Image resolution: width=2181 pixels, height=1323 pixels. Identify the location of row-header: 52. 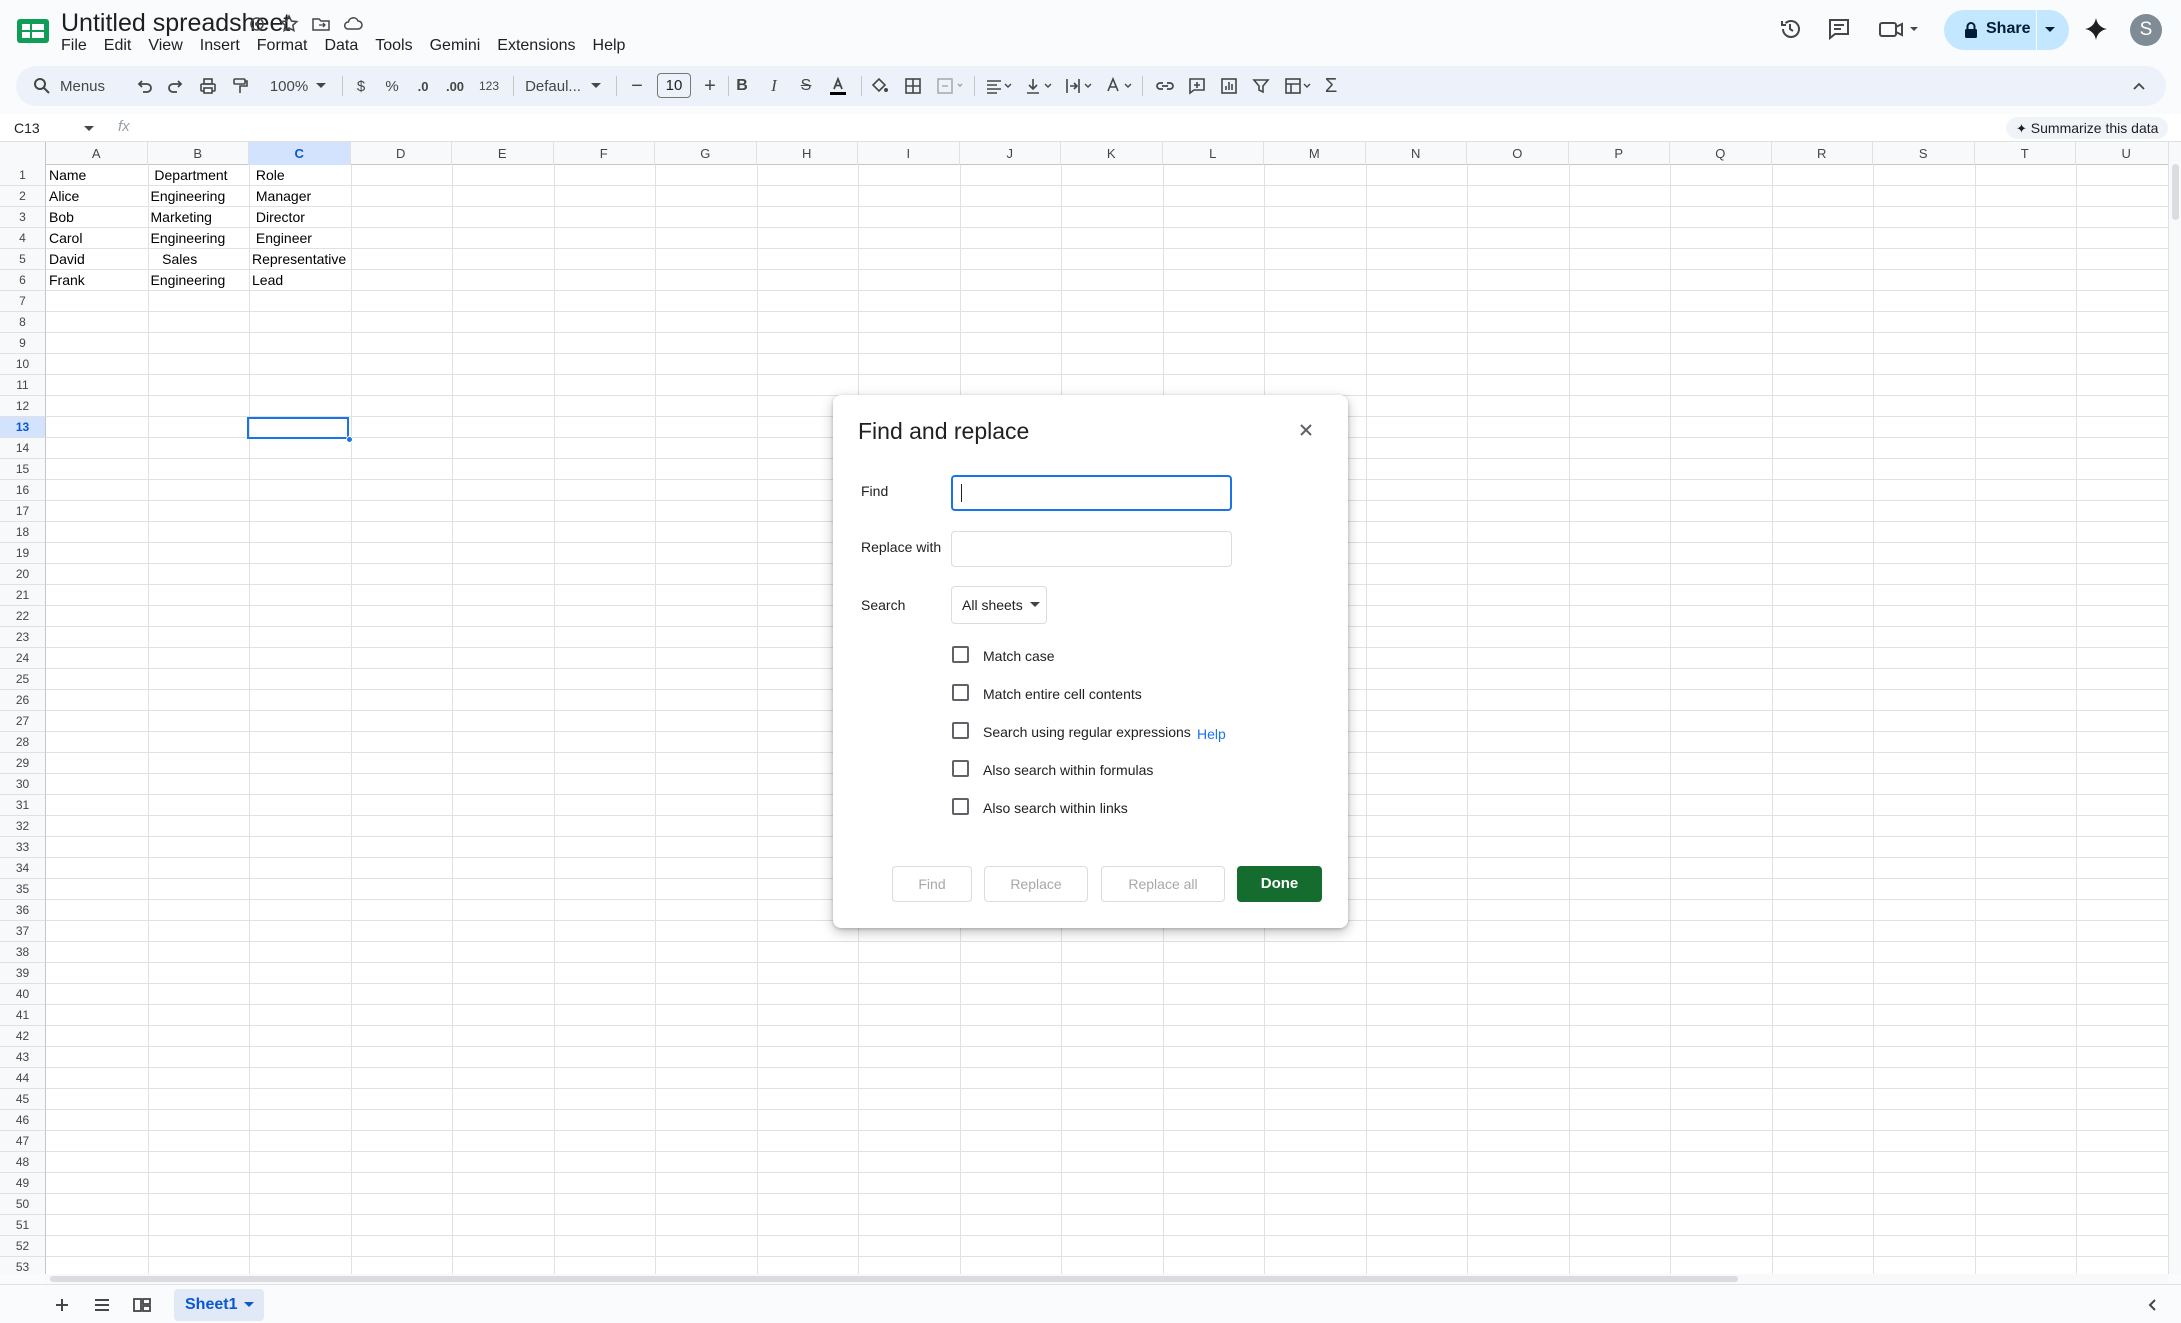
(23, 1246).